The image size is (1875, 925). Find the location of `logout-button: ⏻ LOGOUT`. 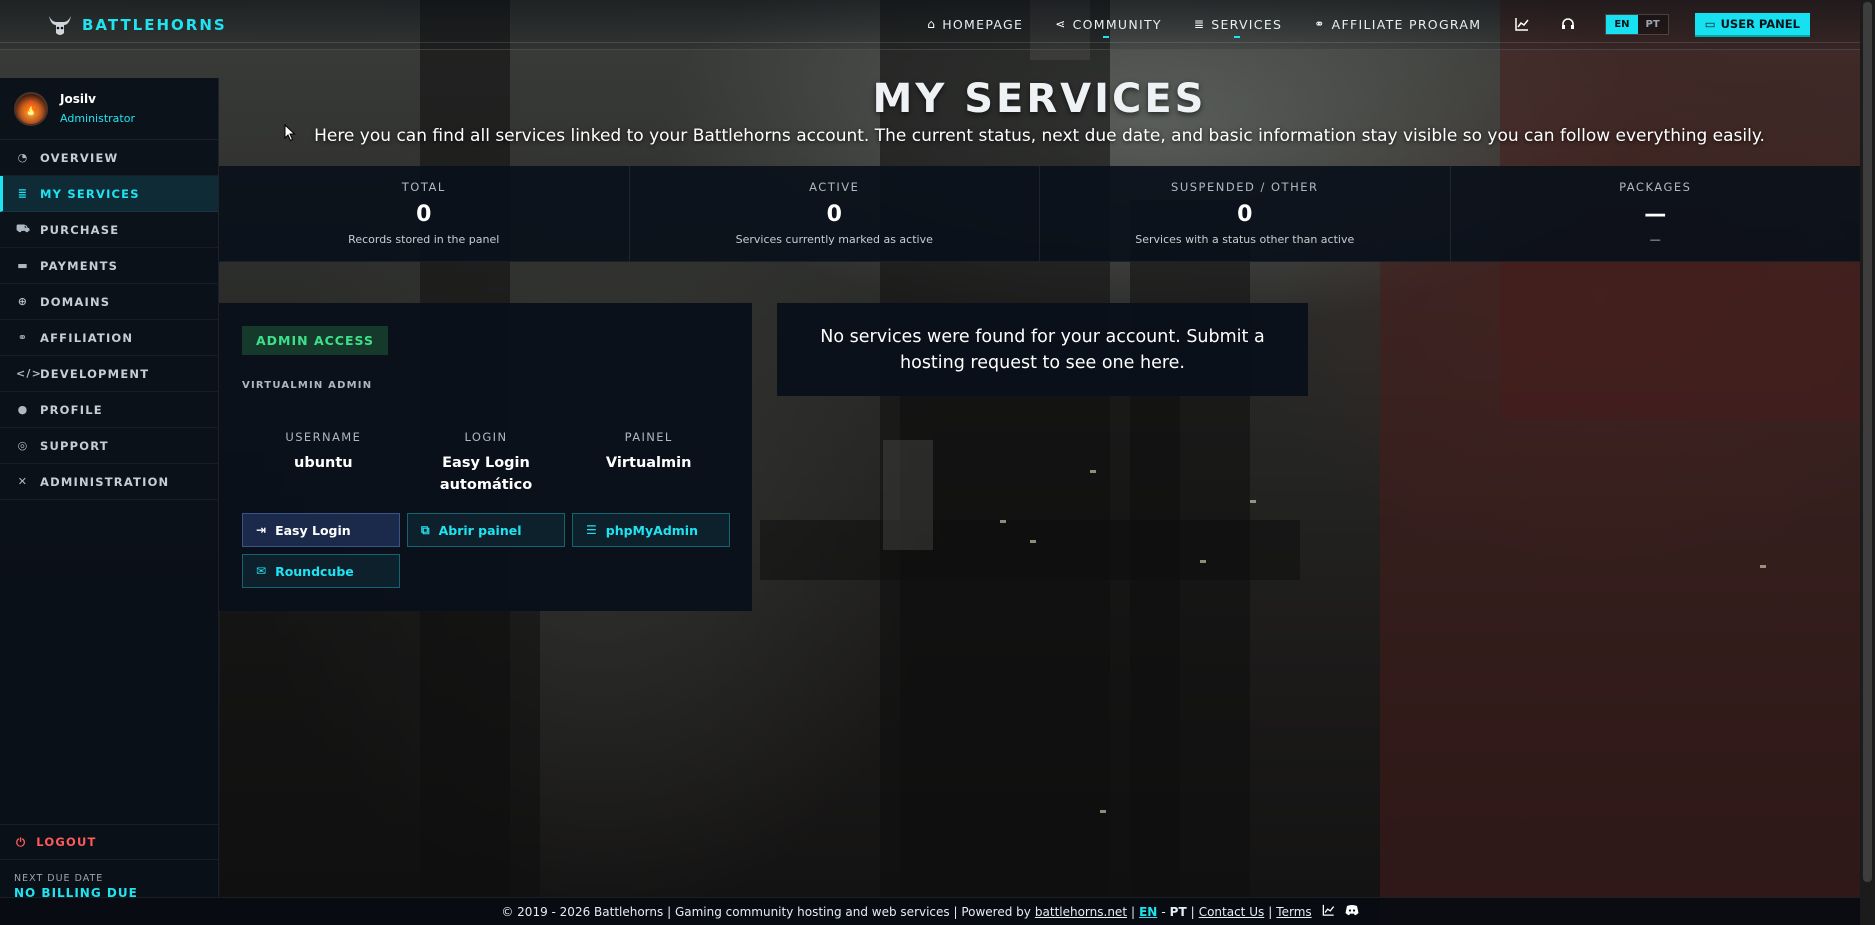

logout-button: ⏻ LOGOUT is located at coordinates (109, 842).